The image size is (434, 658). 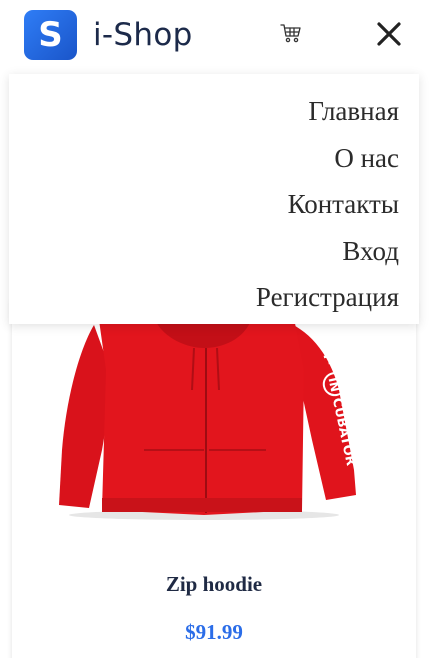 I want to click on menu-item-home: Главная, so click(x=204, y=111).